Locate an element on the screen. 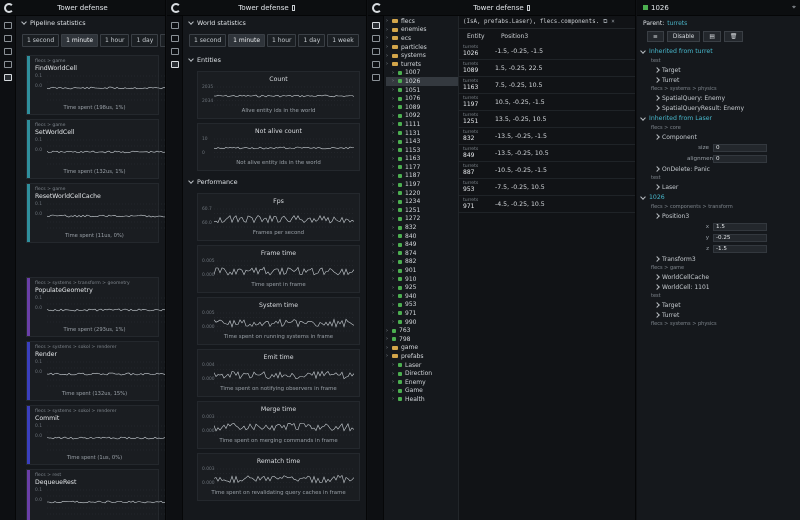 The height and width of the screenshot is (520, 800). tree-item: › Game is located at coordinates (422, 391).